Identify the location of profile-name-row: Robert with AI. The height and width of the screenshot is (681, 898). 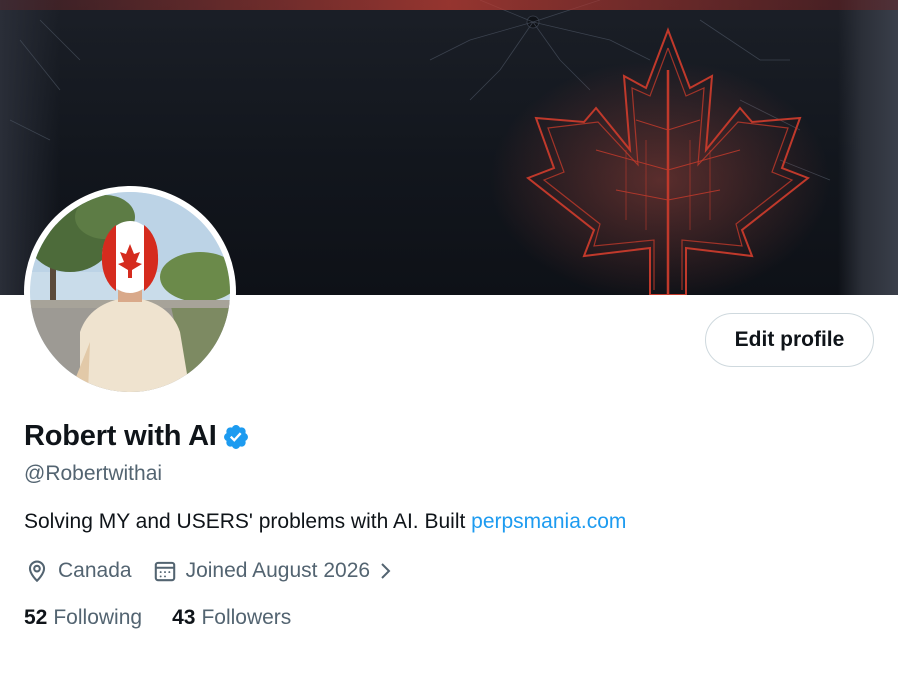
(137, 436).